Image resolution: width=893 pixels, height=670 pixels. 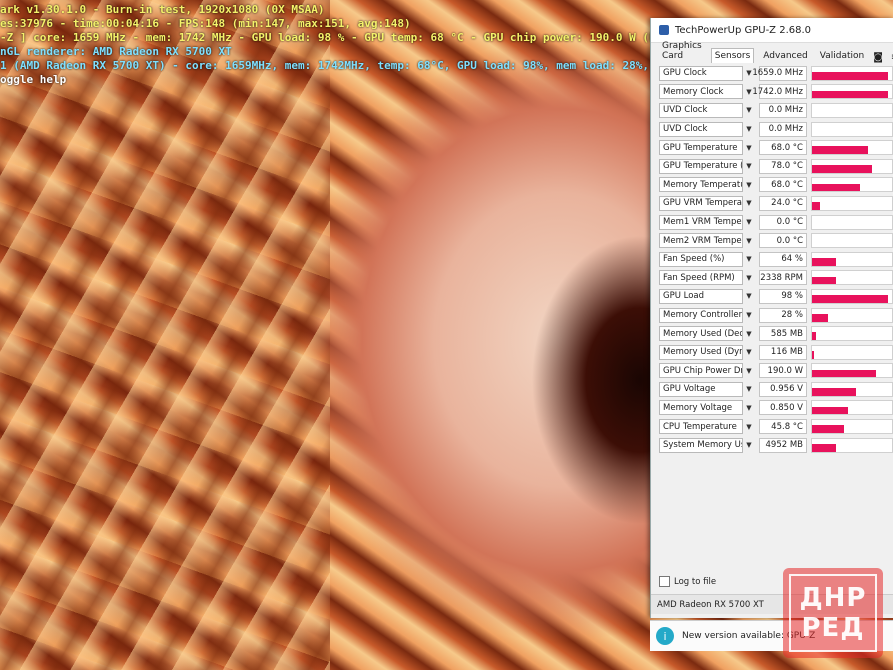 I want to click on sensor-label: GPU Temperature, so click(x=701, y=148).